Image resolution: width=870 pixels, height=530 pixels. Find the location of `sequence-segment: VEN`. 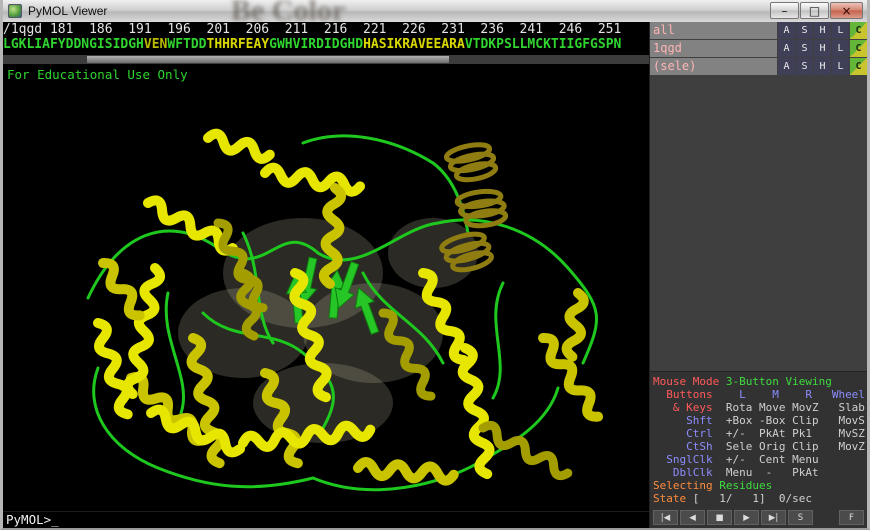

sequence-segment: VEN is located at coordinates (155, 44).